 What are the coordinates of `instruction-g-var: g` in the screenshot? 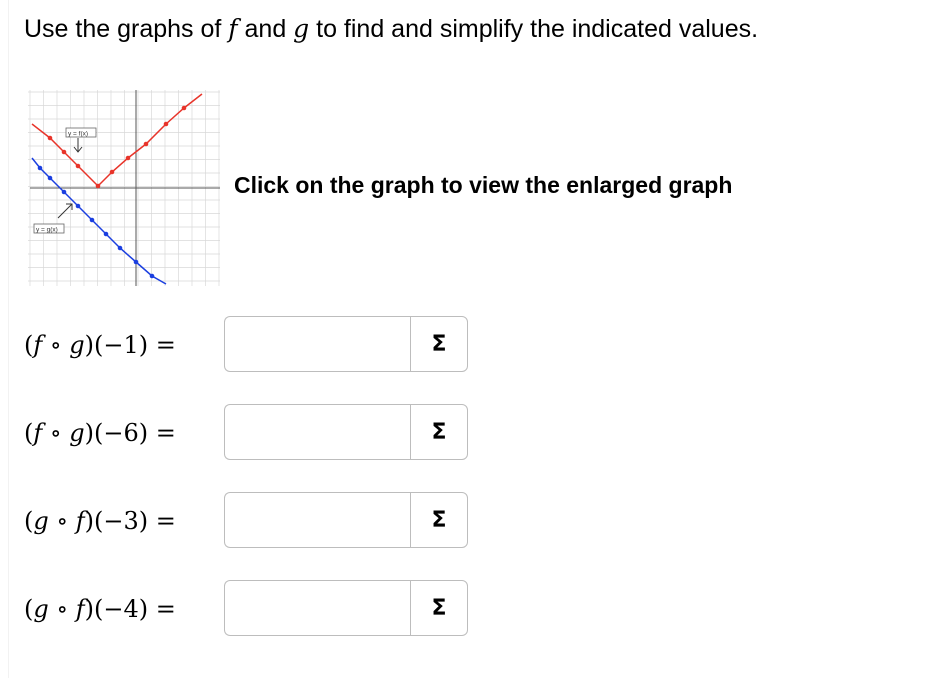 It's located at (301, 28).